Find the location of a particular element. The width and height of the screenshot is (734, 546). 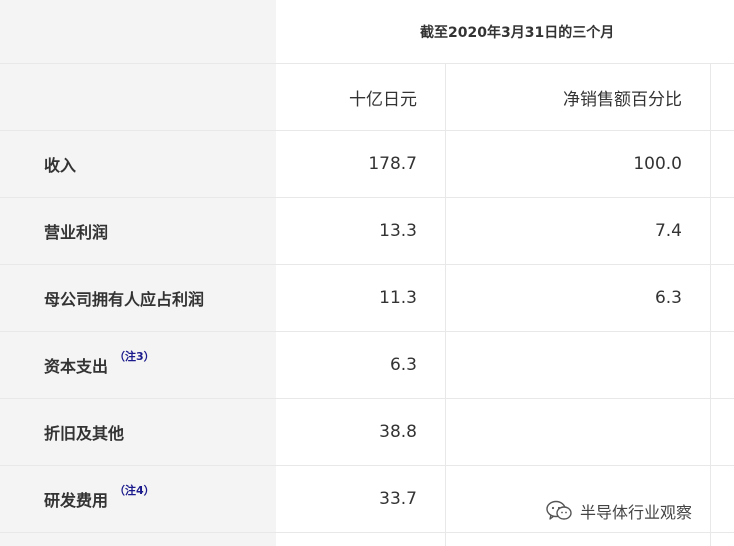

row-yen-value: 38.8 is located at coordinates (361, 432).